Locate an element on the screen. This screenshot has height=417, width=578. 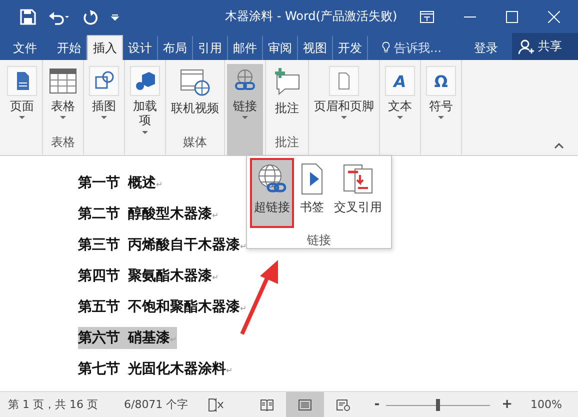
group-label: 批注 is located at coordinates (287, 142).